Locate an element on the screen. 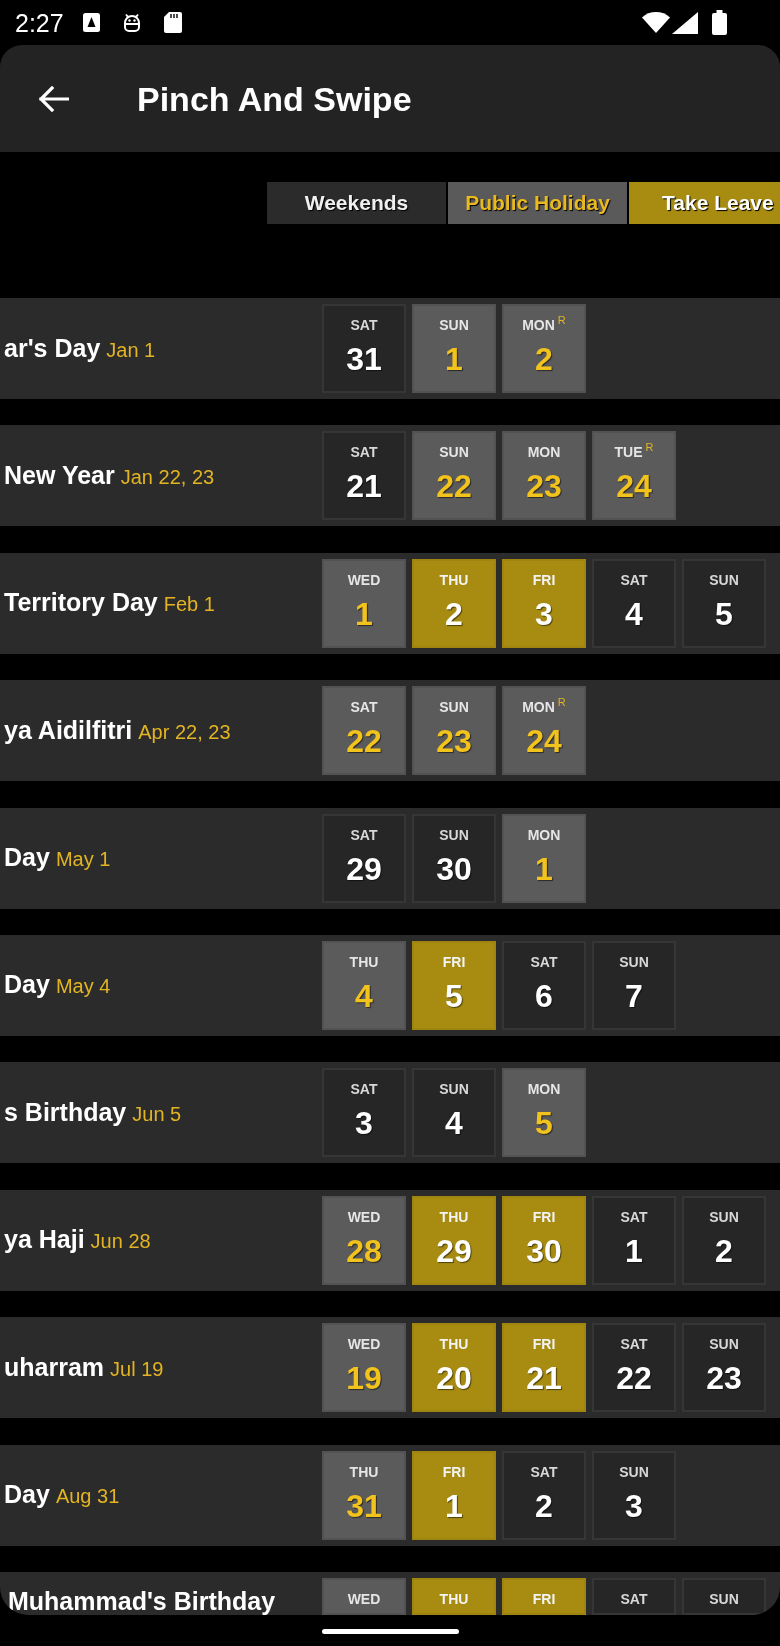 Image resolution: width=780 pixels, height=1646 pixels. holiday-date: Jan 1 is located at coordinates (131, 349).